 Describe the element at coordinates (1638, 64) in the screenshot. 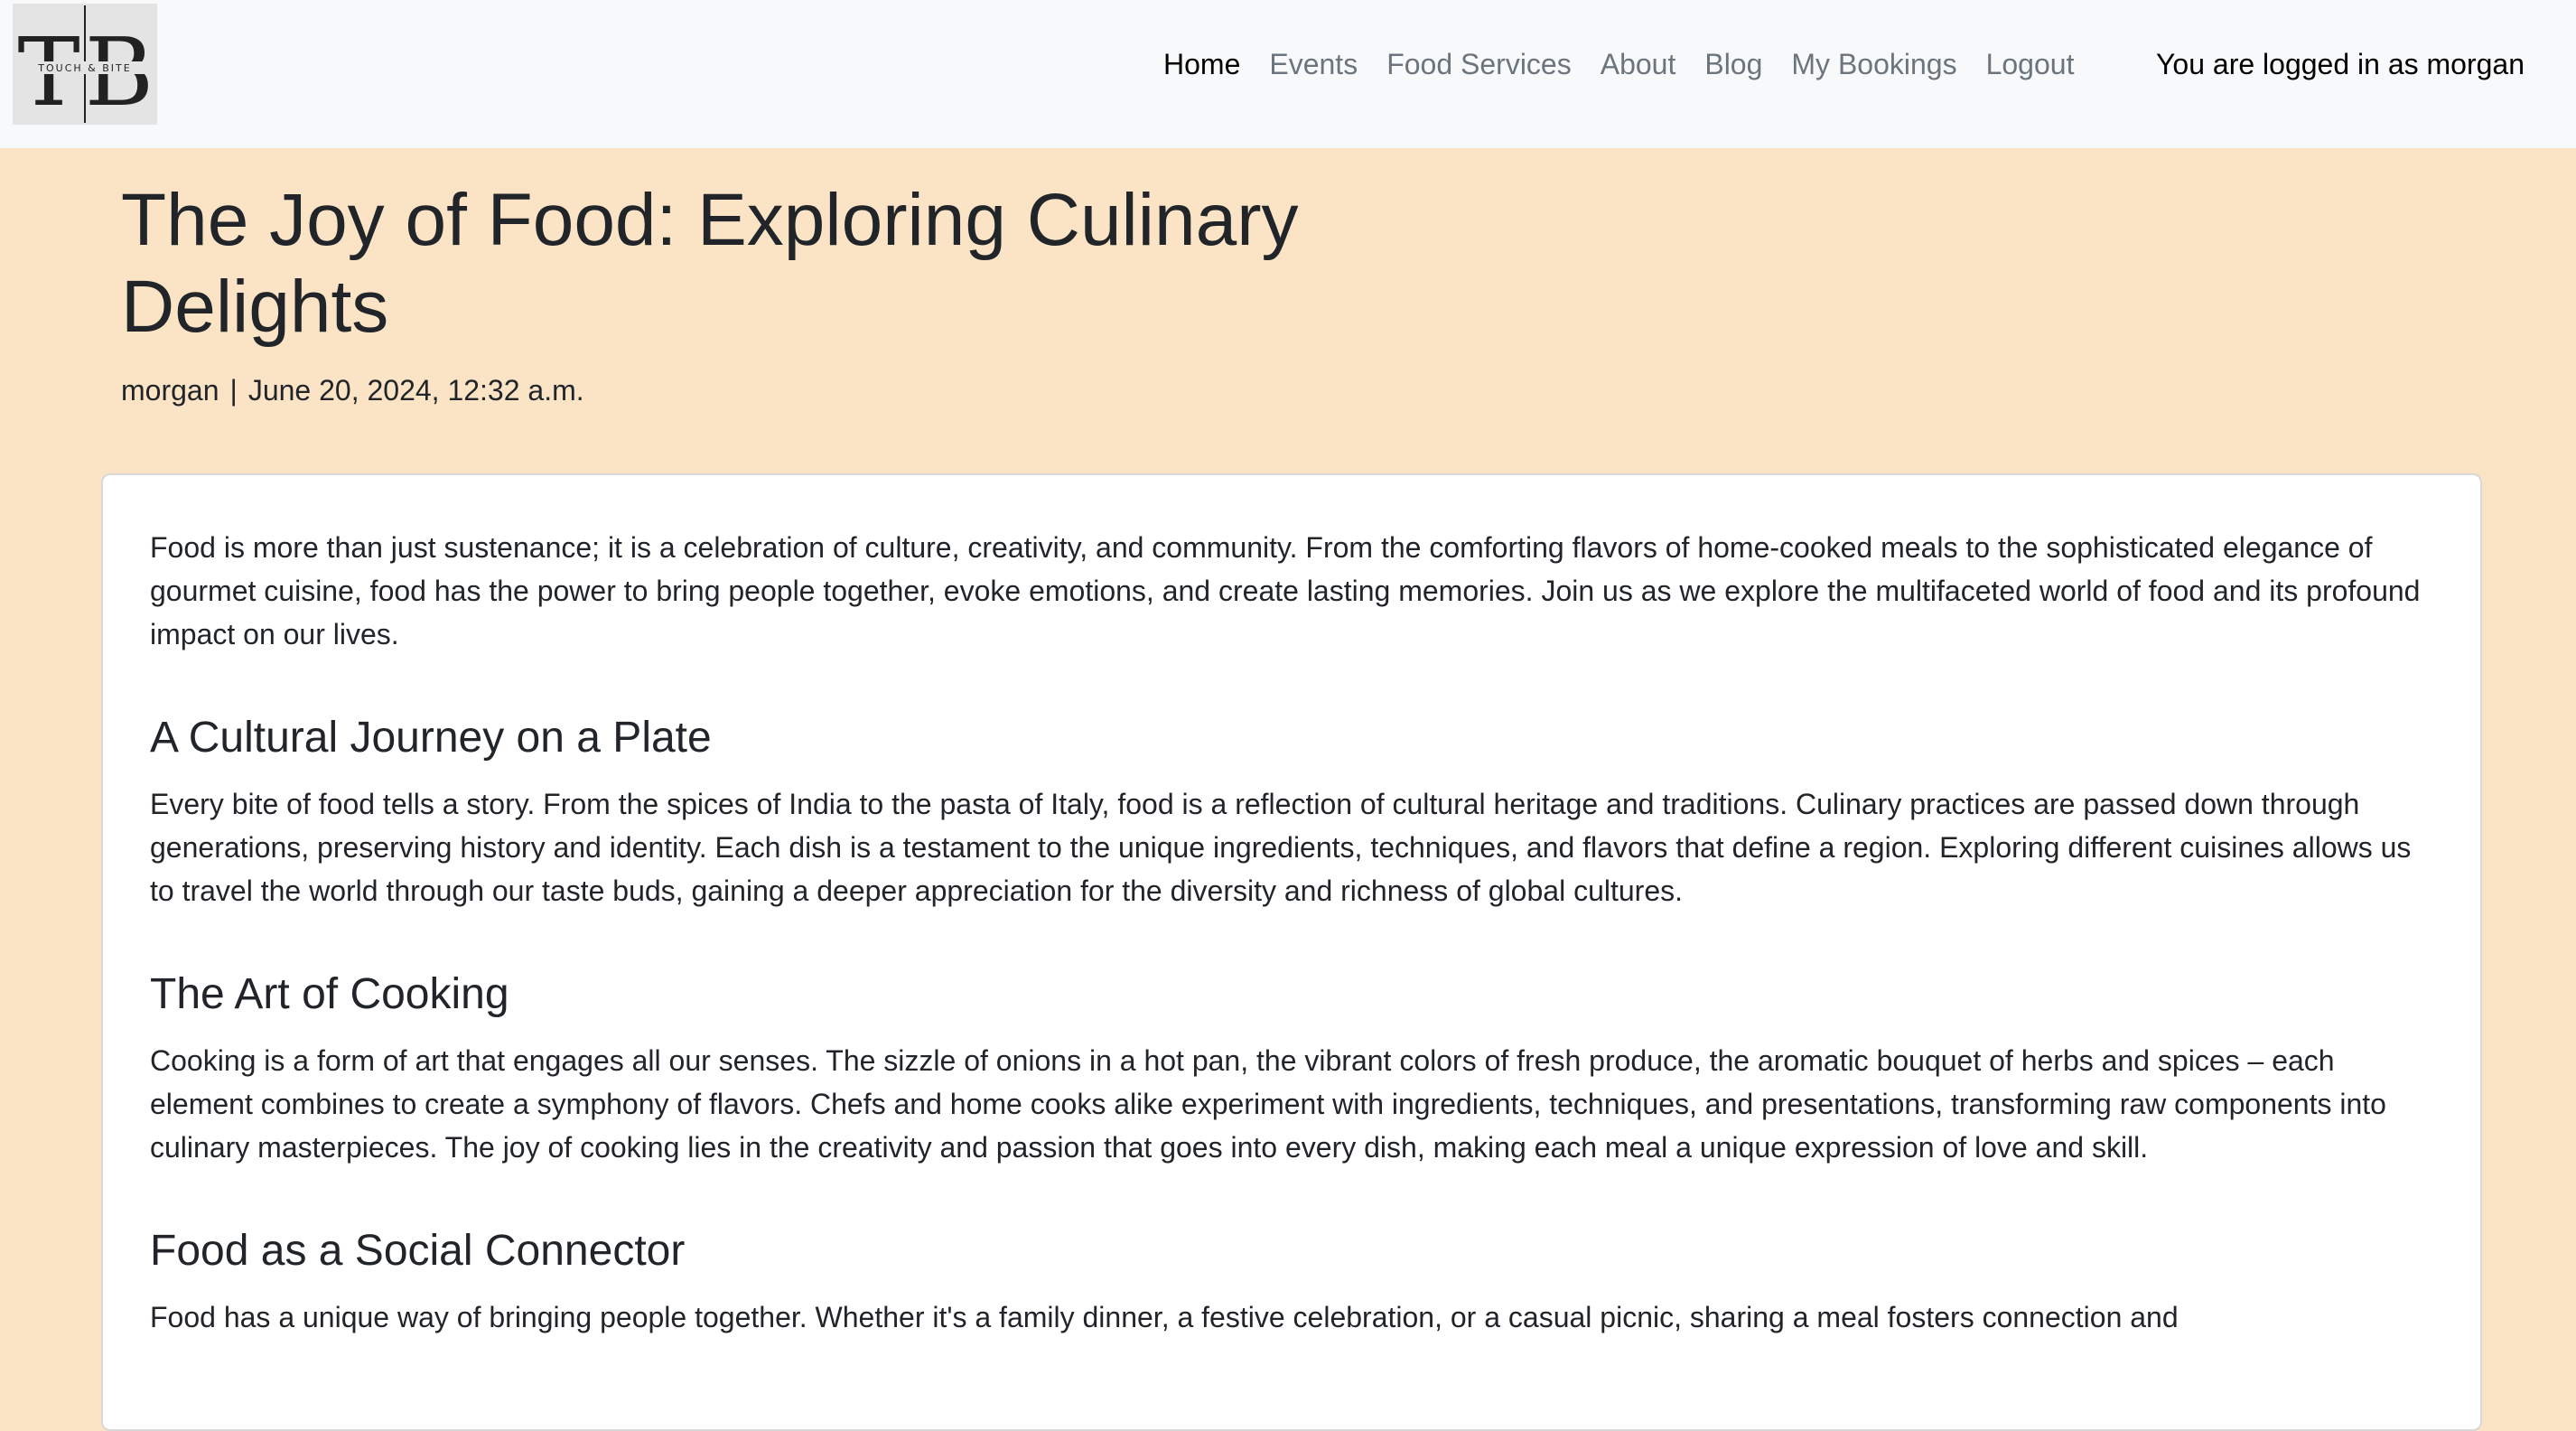

I see `nav-link-about: About` at that location.